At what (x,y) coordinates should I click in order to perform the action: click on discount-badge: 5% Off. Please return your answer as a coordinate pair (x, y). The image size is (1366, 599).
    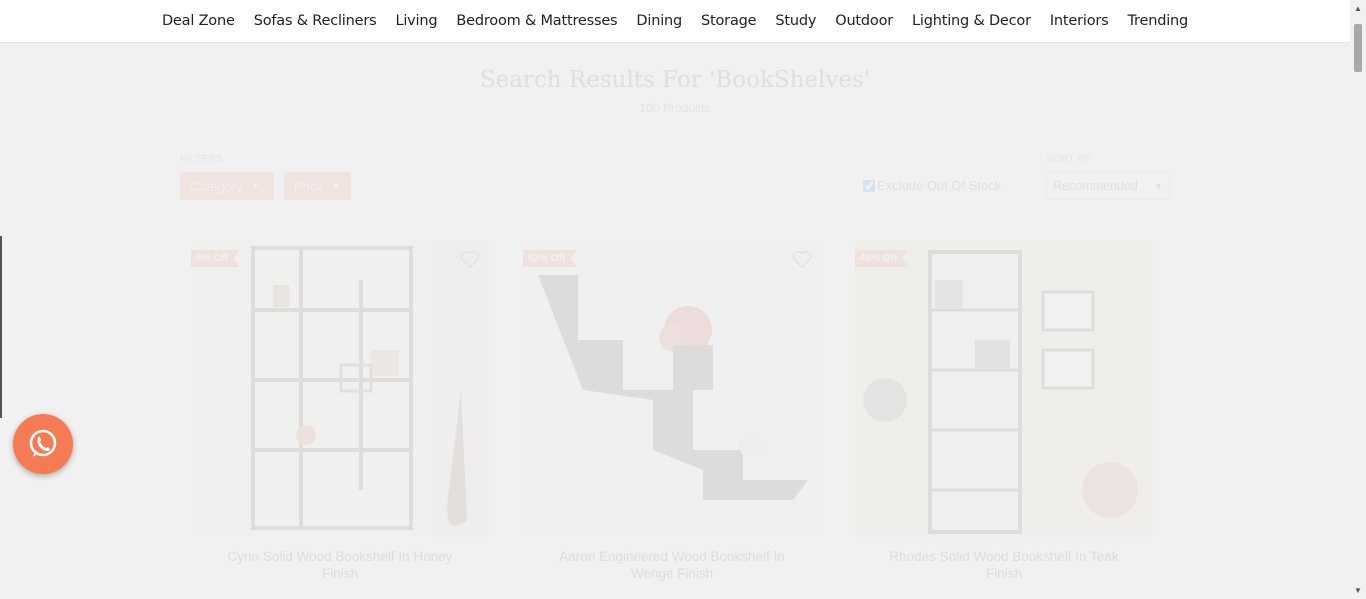
    Looking at the image, I should click on (215, 258).